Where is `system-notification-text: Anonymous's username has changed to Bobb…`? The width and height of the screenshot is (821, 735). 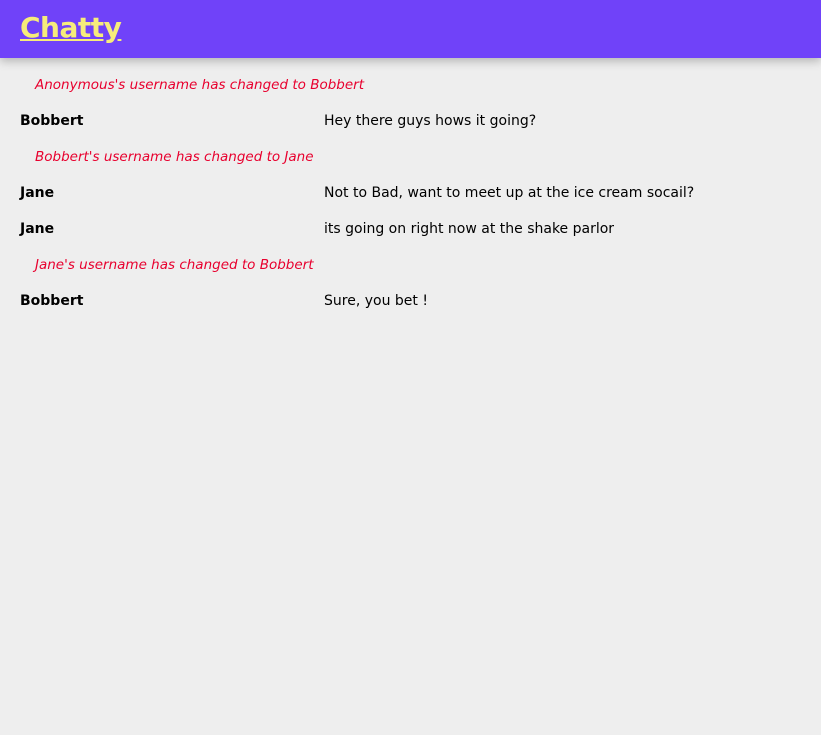
system-notification-text: Anonymous's username has changed to Bobb… is located at coordinates (200, 85).